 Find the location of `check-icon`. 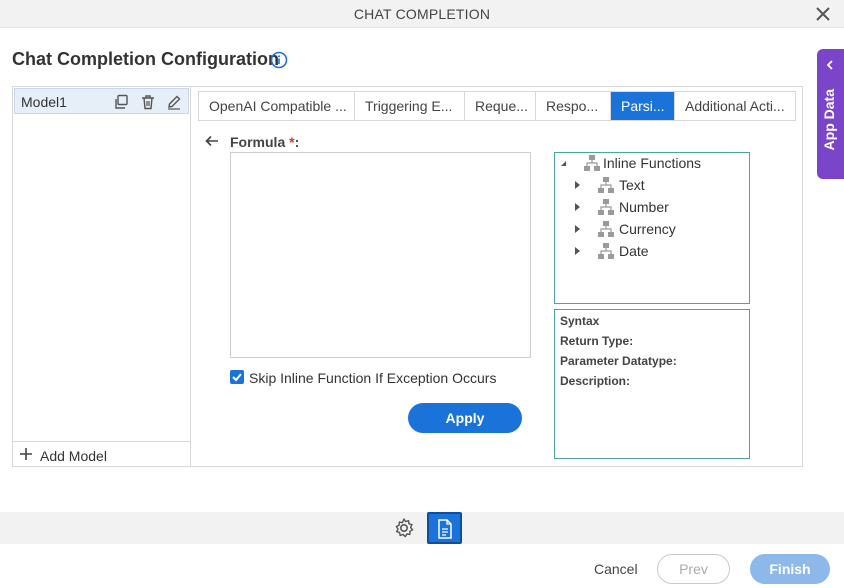

check-icon is located at coordinates (237, 377).